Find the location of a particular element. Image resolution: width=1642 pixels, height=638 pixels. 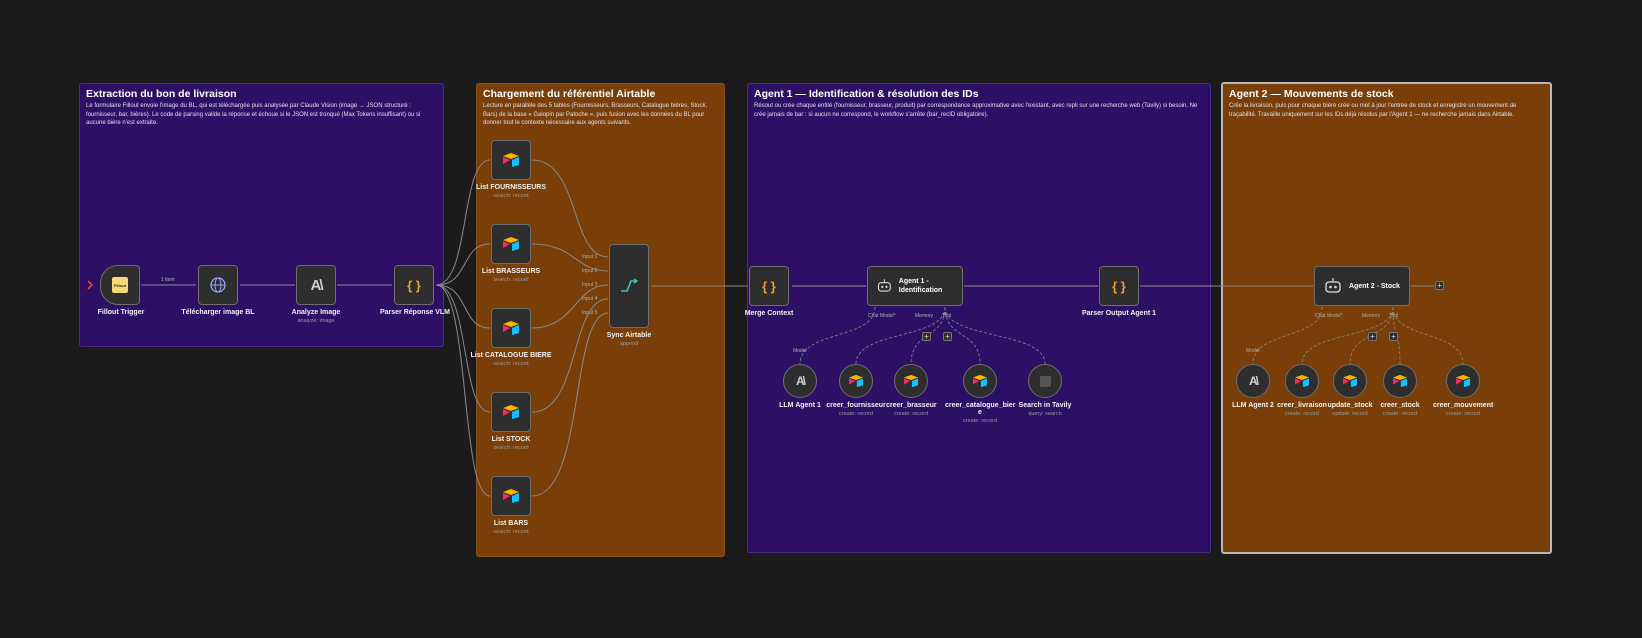

node-label: List FOURNISSEURS search: record is located at coordinates (511, 191).